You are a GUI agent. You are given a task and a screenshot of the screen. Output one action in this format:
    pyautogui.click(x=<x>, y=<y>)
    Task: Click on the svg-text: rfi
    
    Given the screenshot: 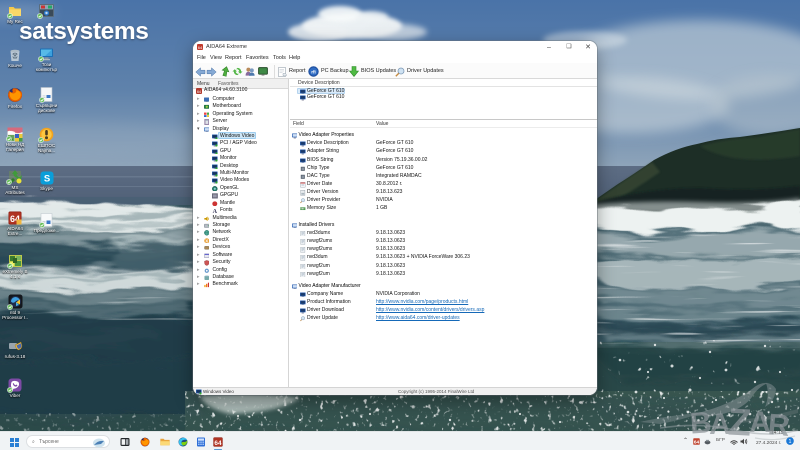 What is the action you would take?
    pyautogui.click(x=313, y=71)
    